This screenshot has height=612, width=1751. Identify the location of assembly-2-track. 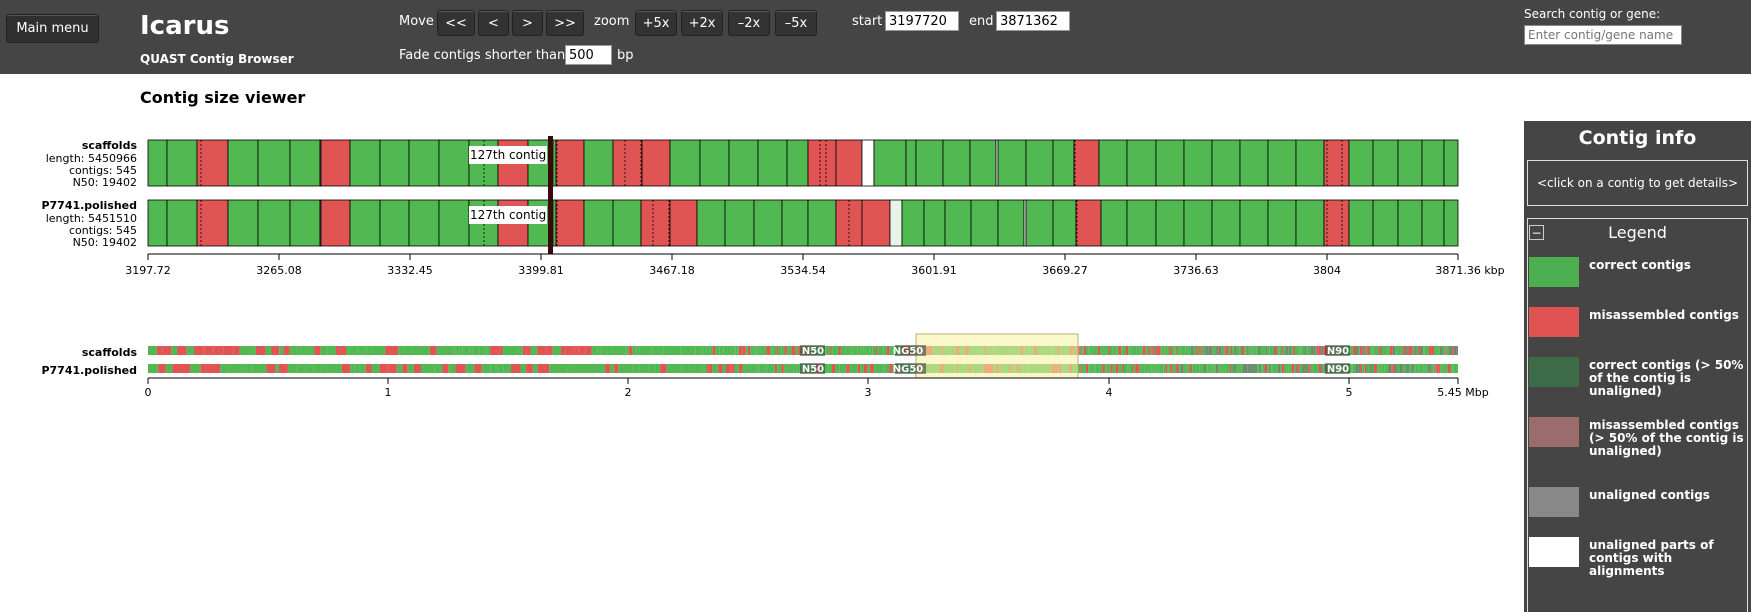
(803, 223).